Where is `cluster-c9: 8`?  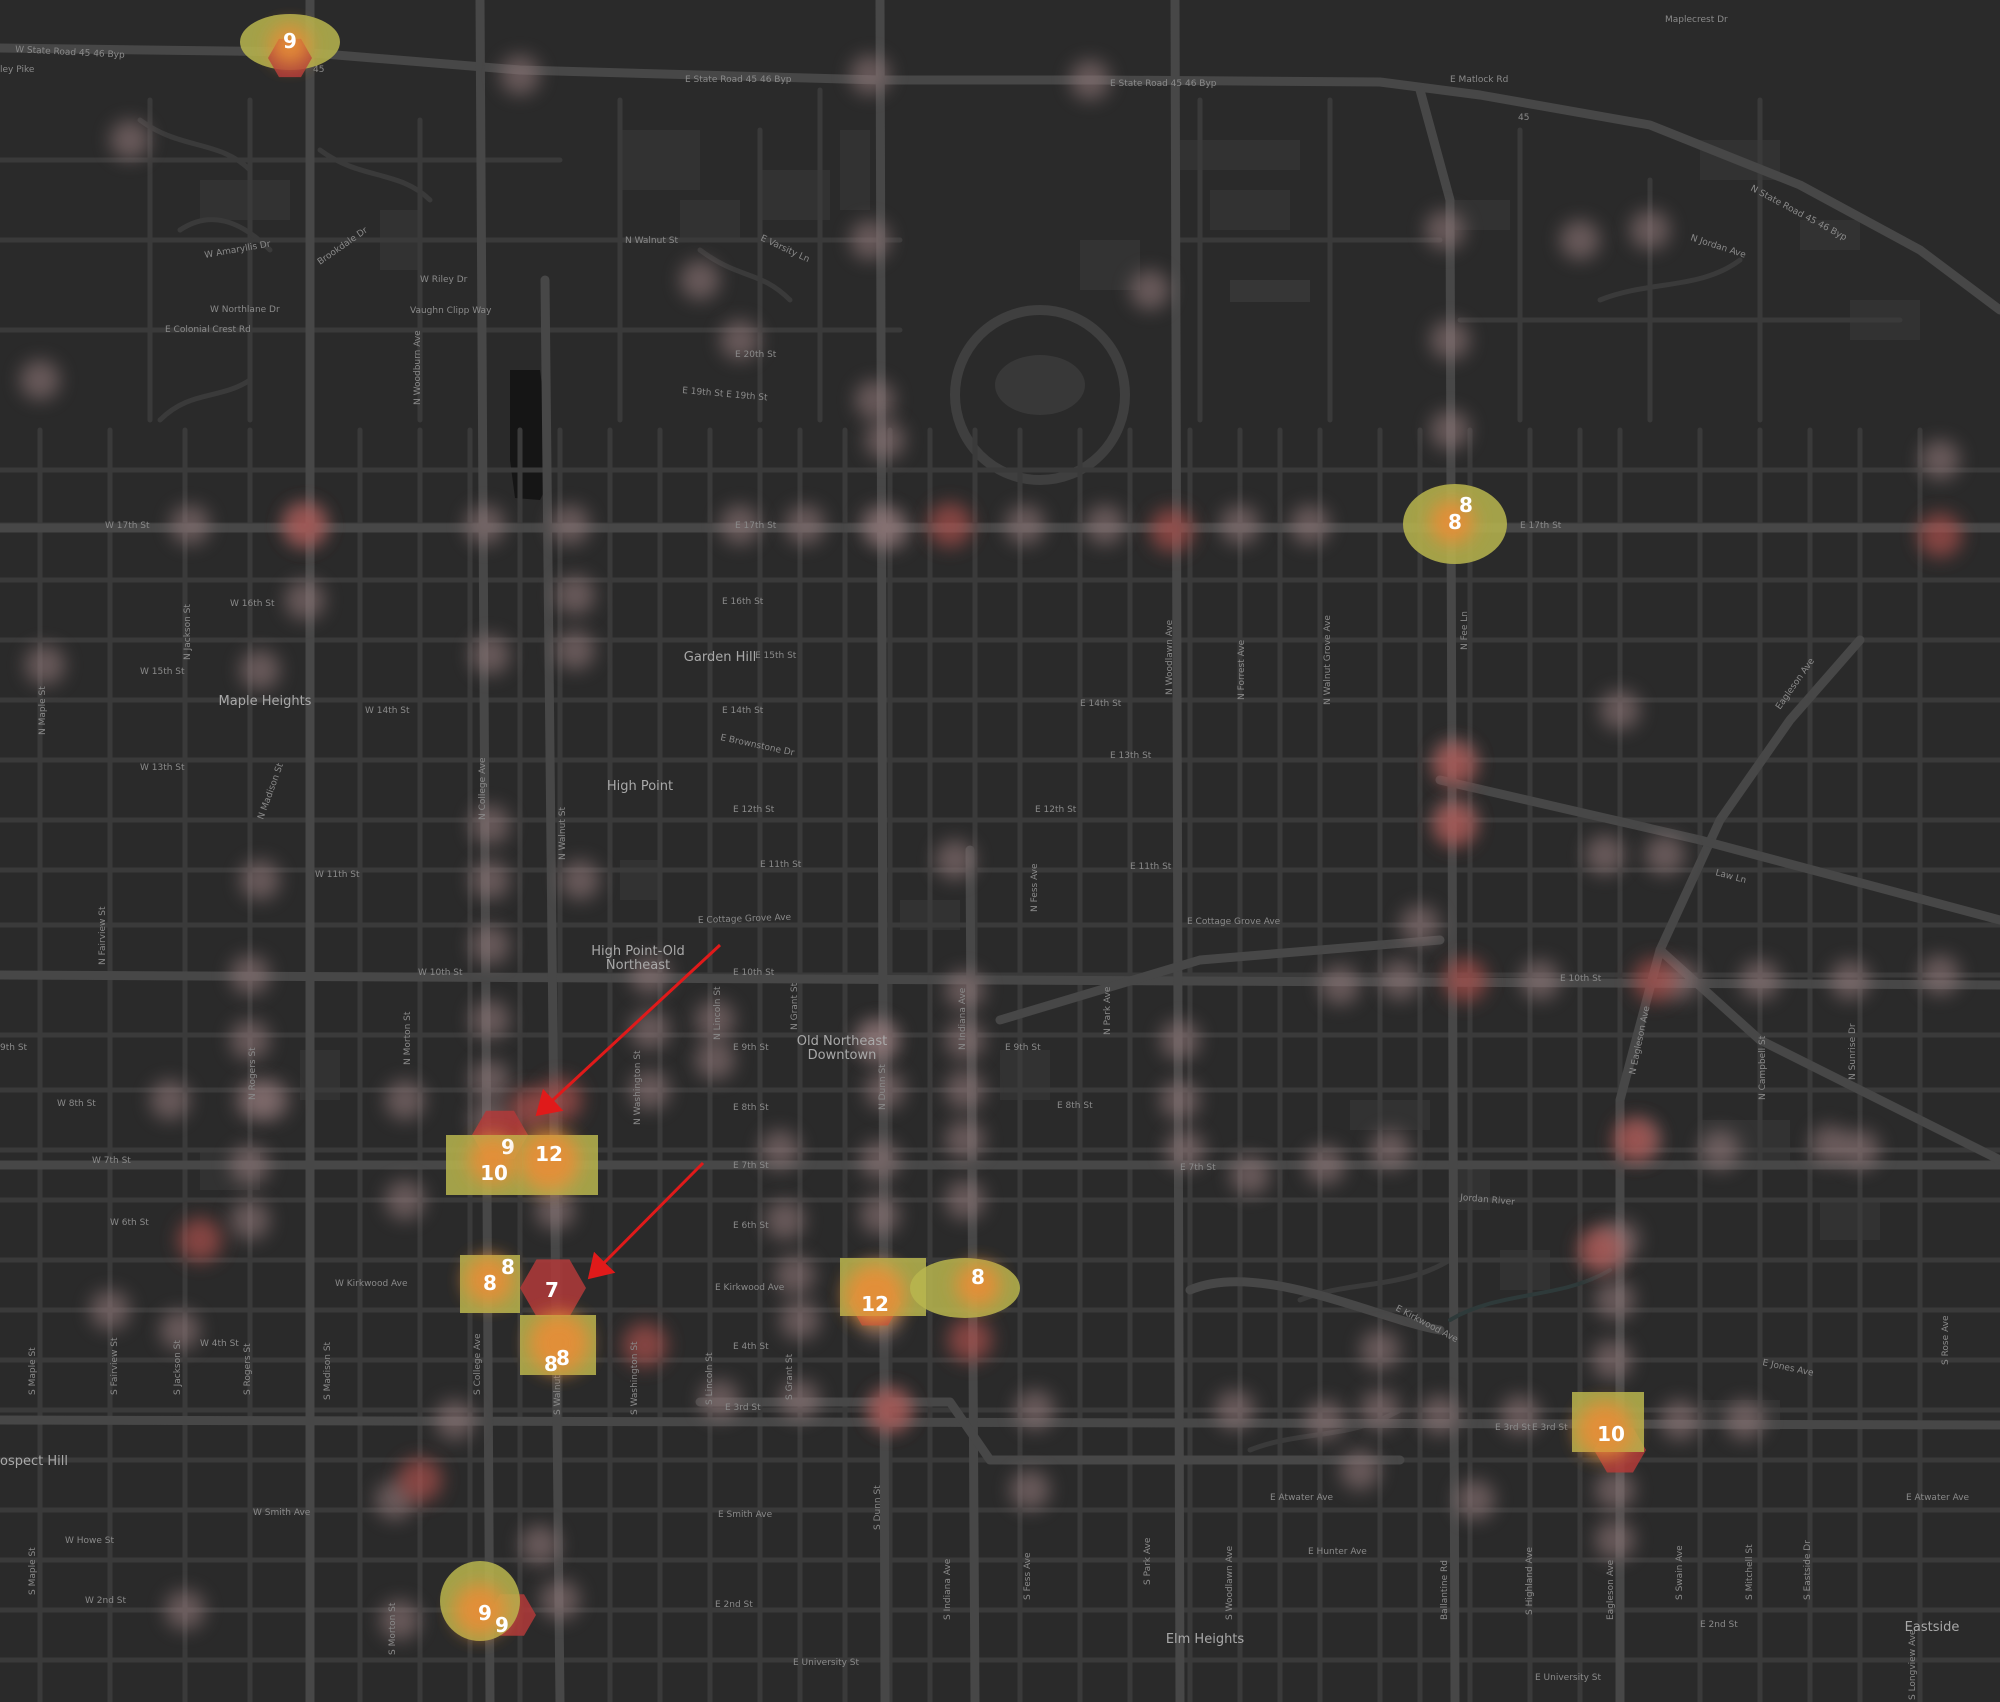 cluster-c9: 8 is located at coordinates (965, 1288).